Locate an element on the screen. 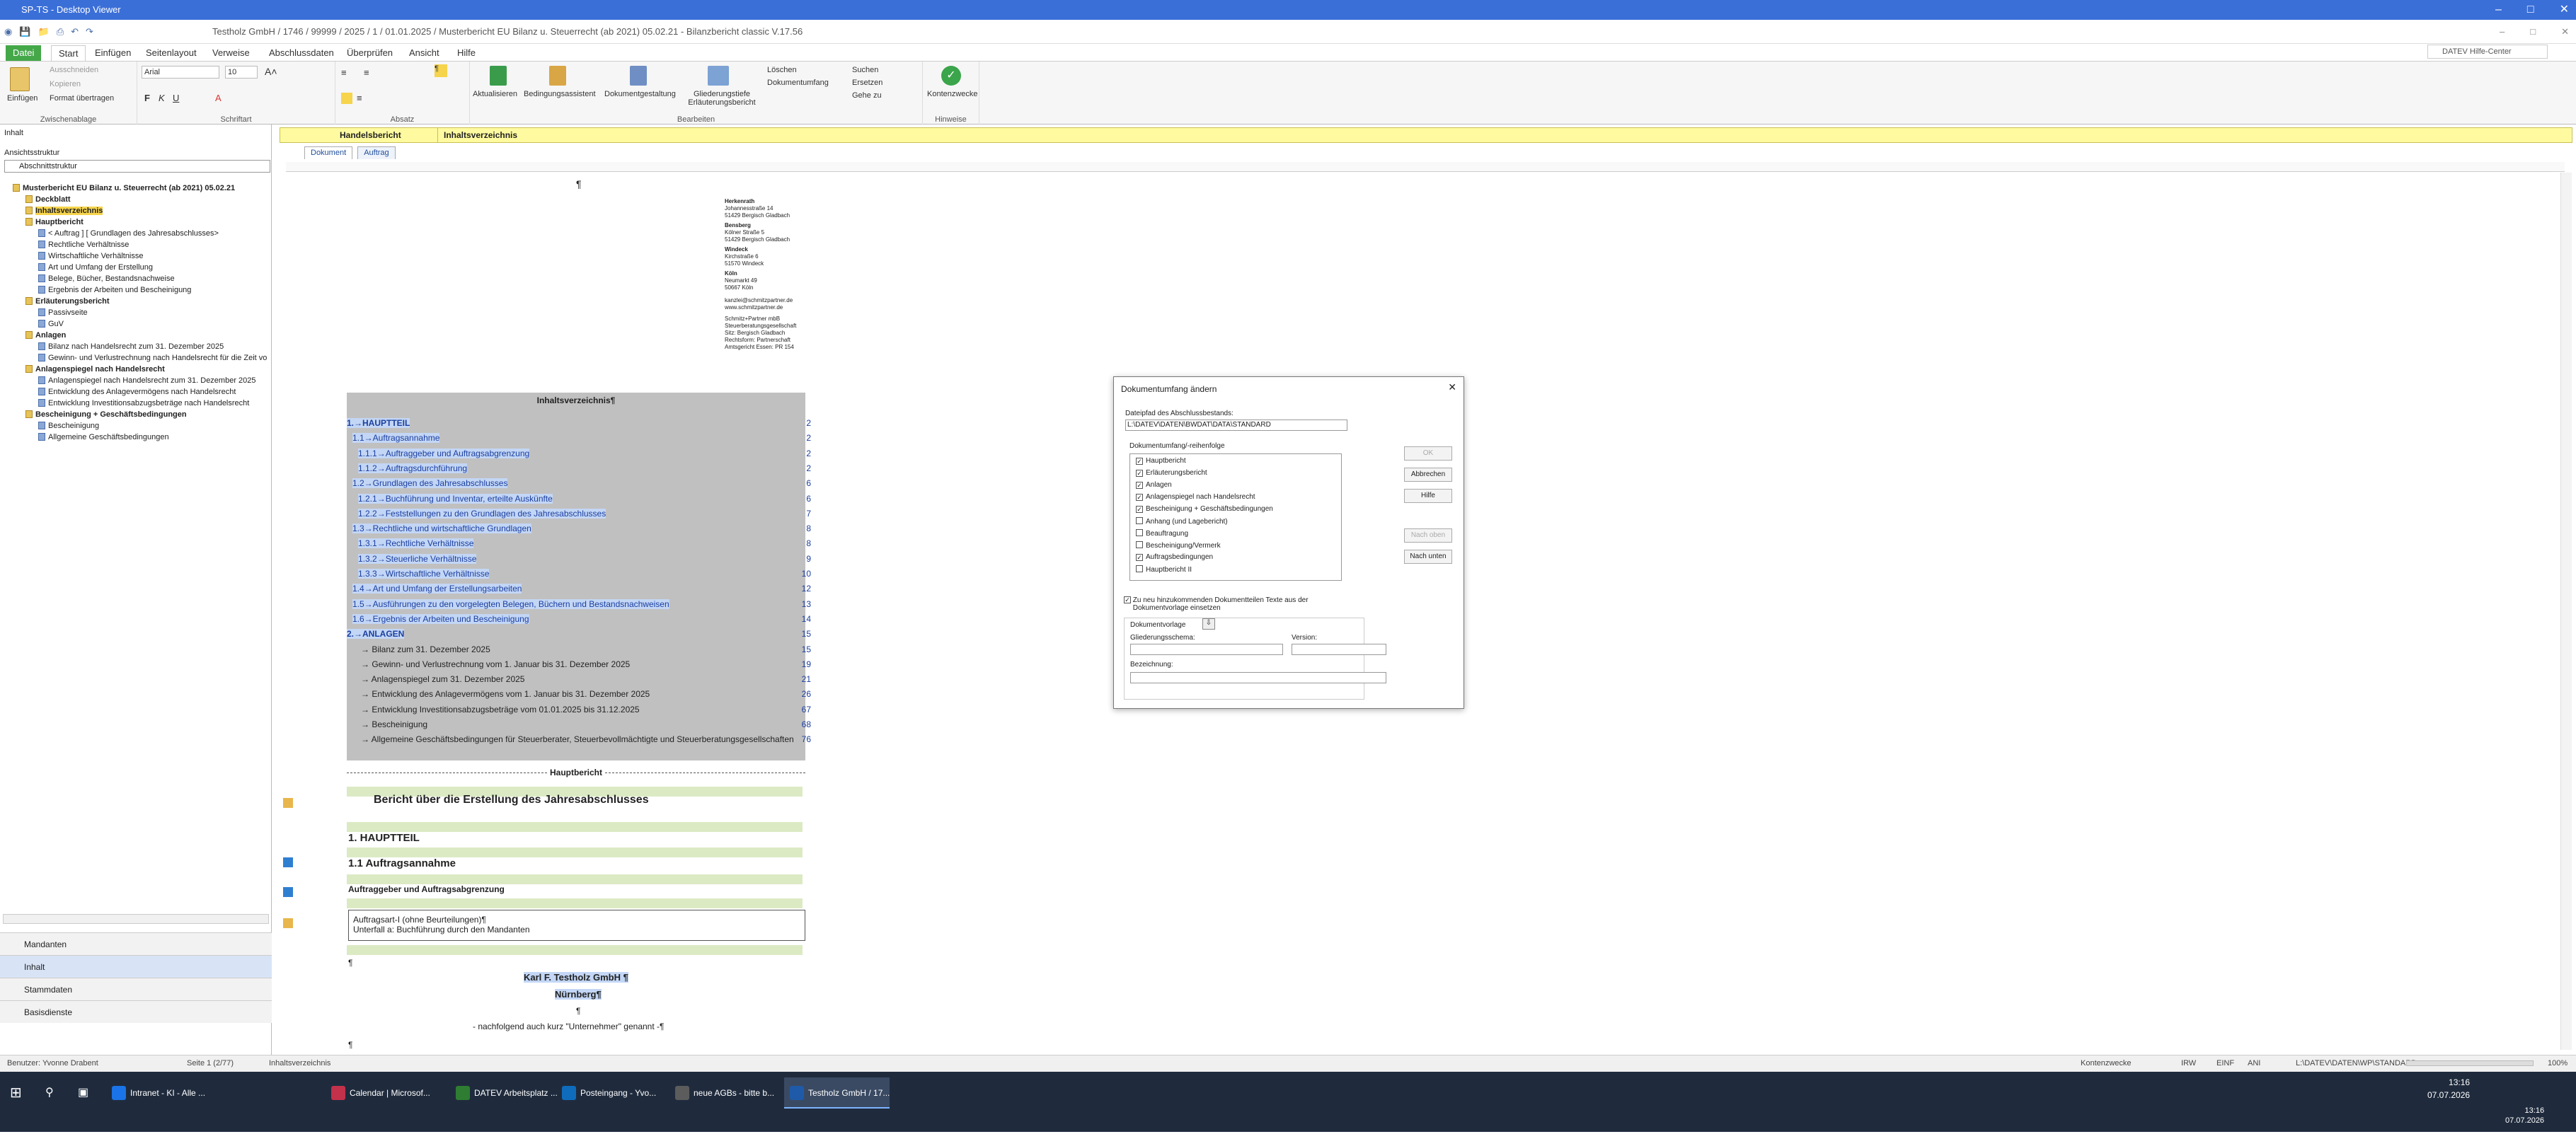 Image resolution: width=2576 pixels, height=1134 pixels. pilcrow-icon: ¶ is located at coordinates (441, 70).